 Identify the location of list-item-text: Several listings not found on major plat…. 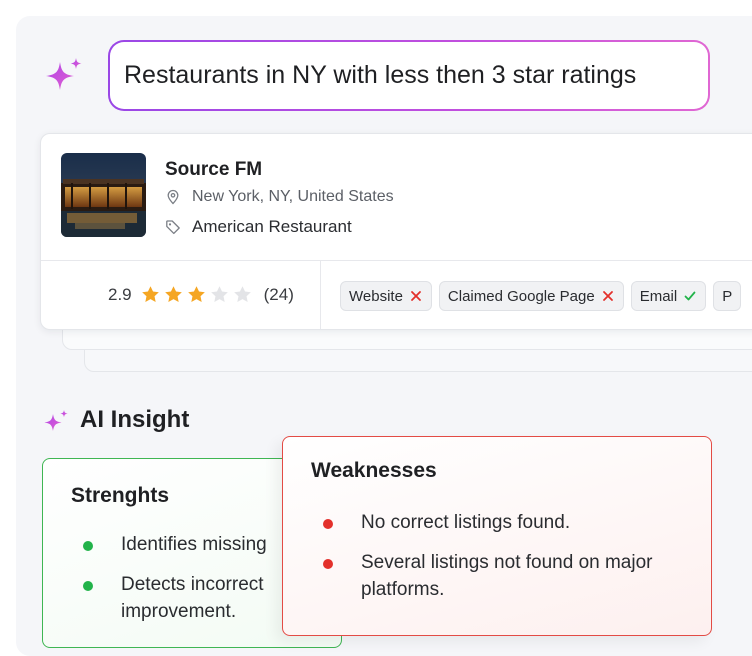
(507, 576).